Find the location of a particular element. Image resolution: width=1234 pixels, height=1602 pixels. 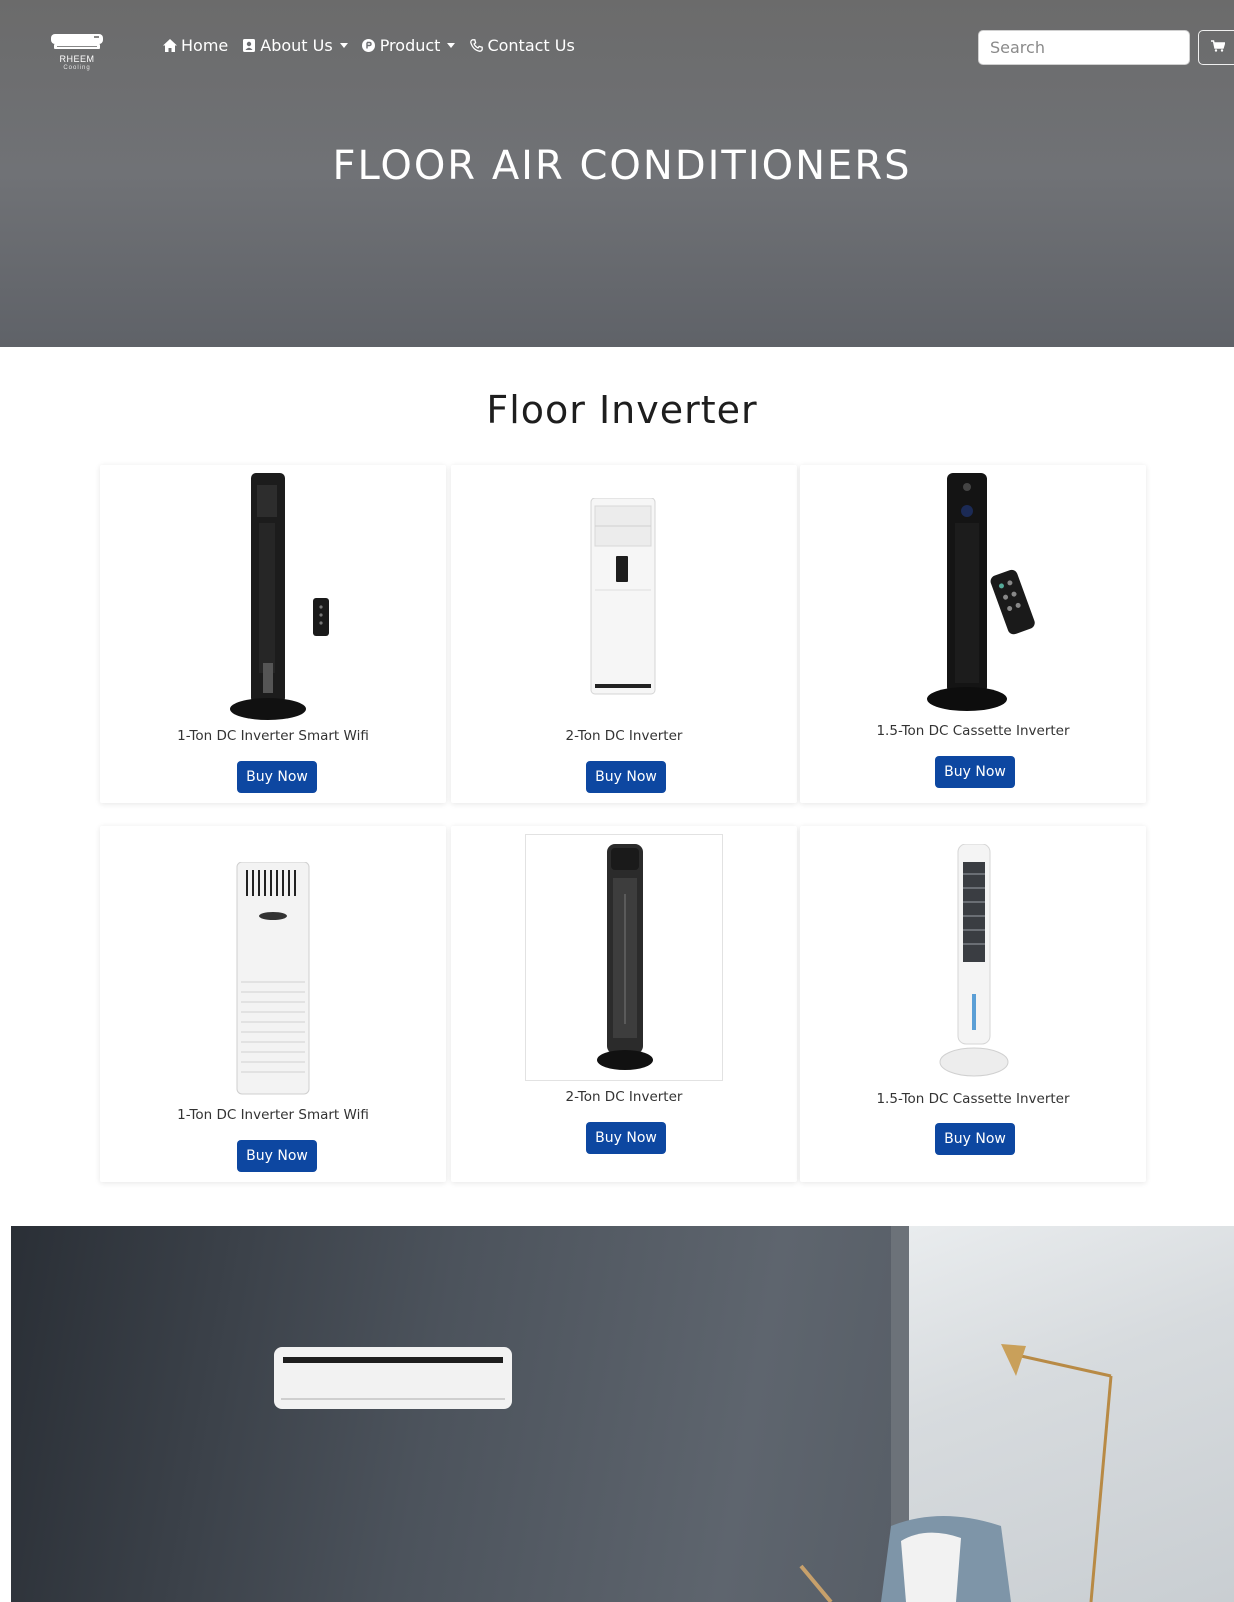

brand-tagline: Cooling is located at coordinates (77, 68).